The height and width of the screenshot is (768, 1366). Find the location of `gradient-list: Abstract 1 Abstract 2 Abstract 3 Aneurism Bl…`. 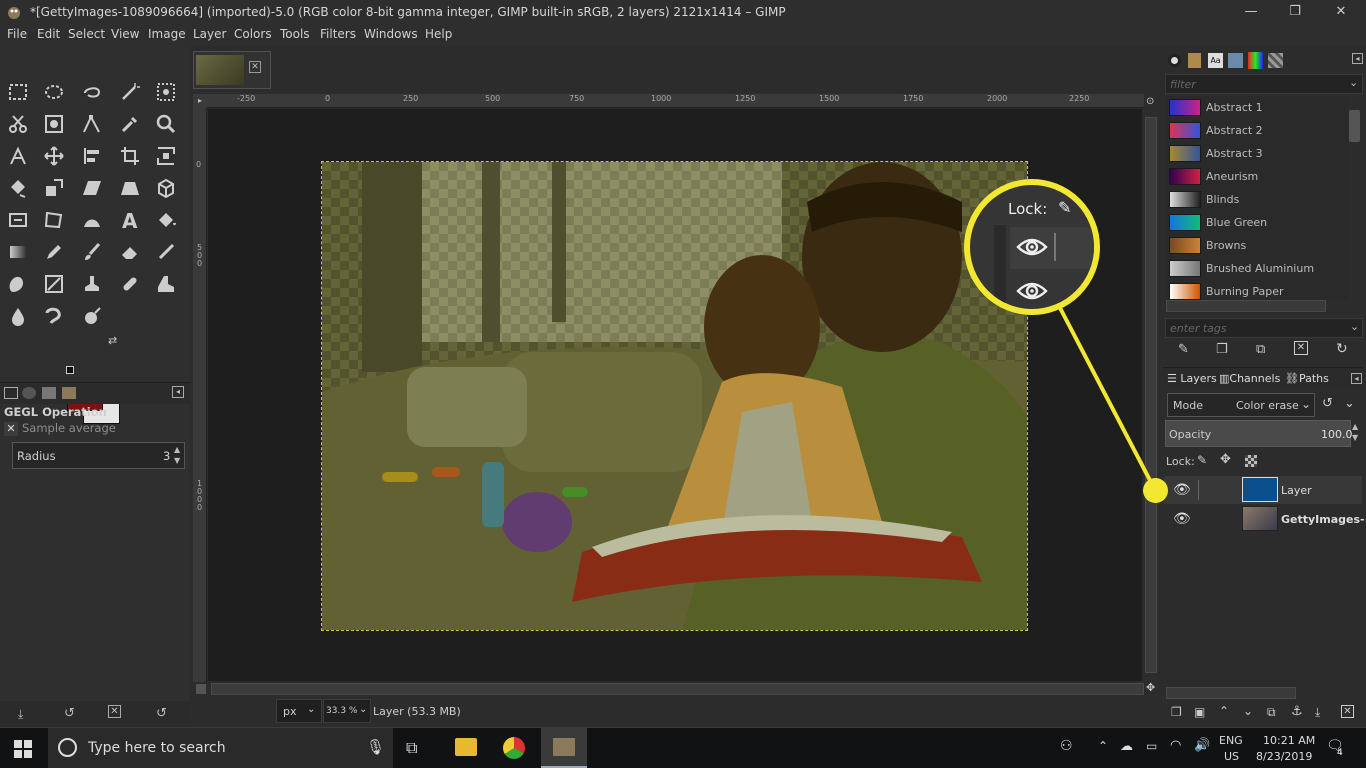

gradient-list: Abstract 1 Abstract 2 Abstract 3 Aneurism Bl… is located at coordinates (1257, 198).